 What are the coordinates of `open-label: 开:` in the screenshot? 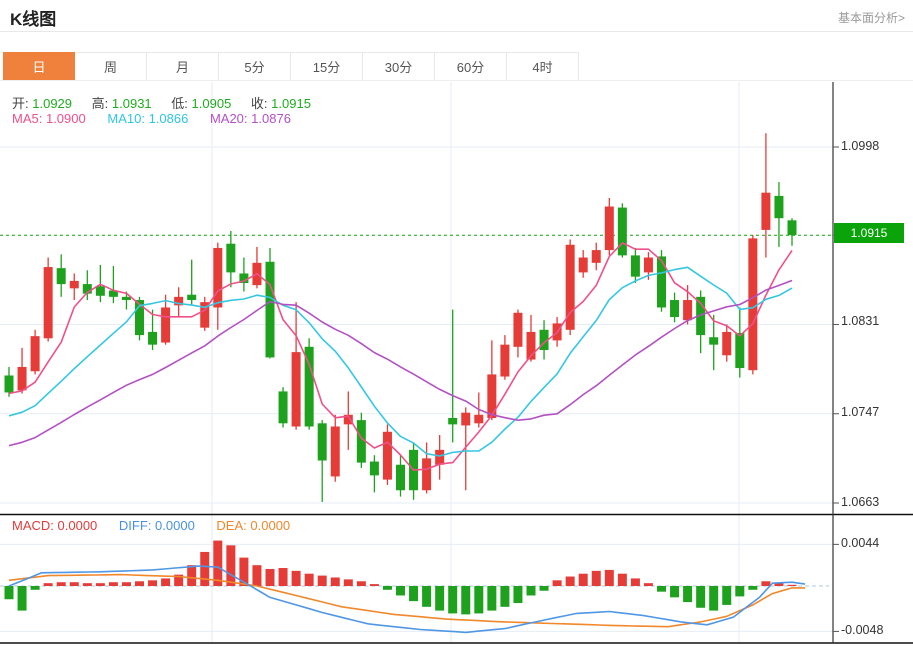 It's located at (20, 103).